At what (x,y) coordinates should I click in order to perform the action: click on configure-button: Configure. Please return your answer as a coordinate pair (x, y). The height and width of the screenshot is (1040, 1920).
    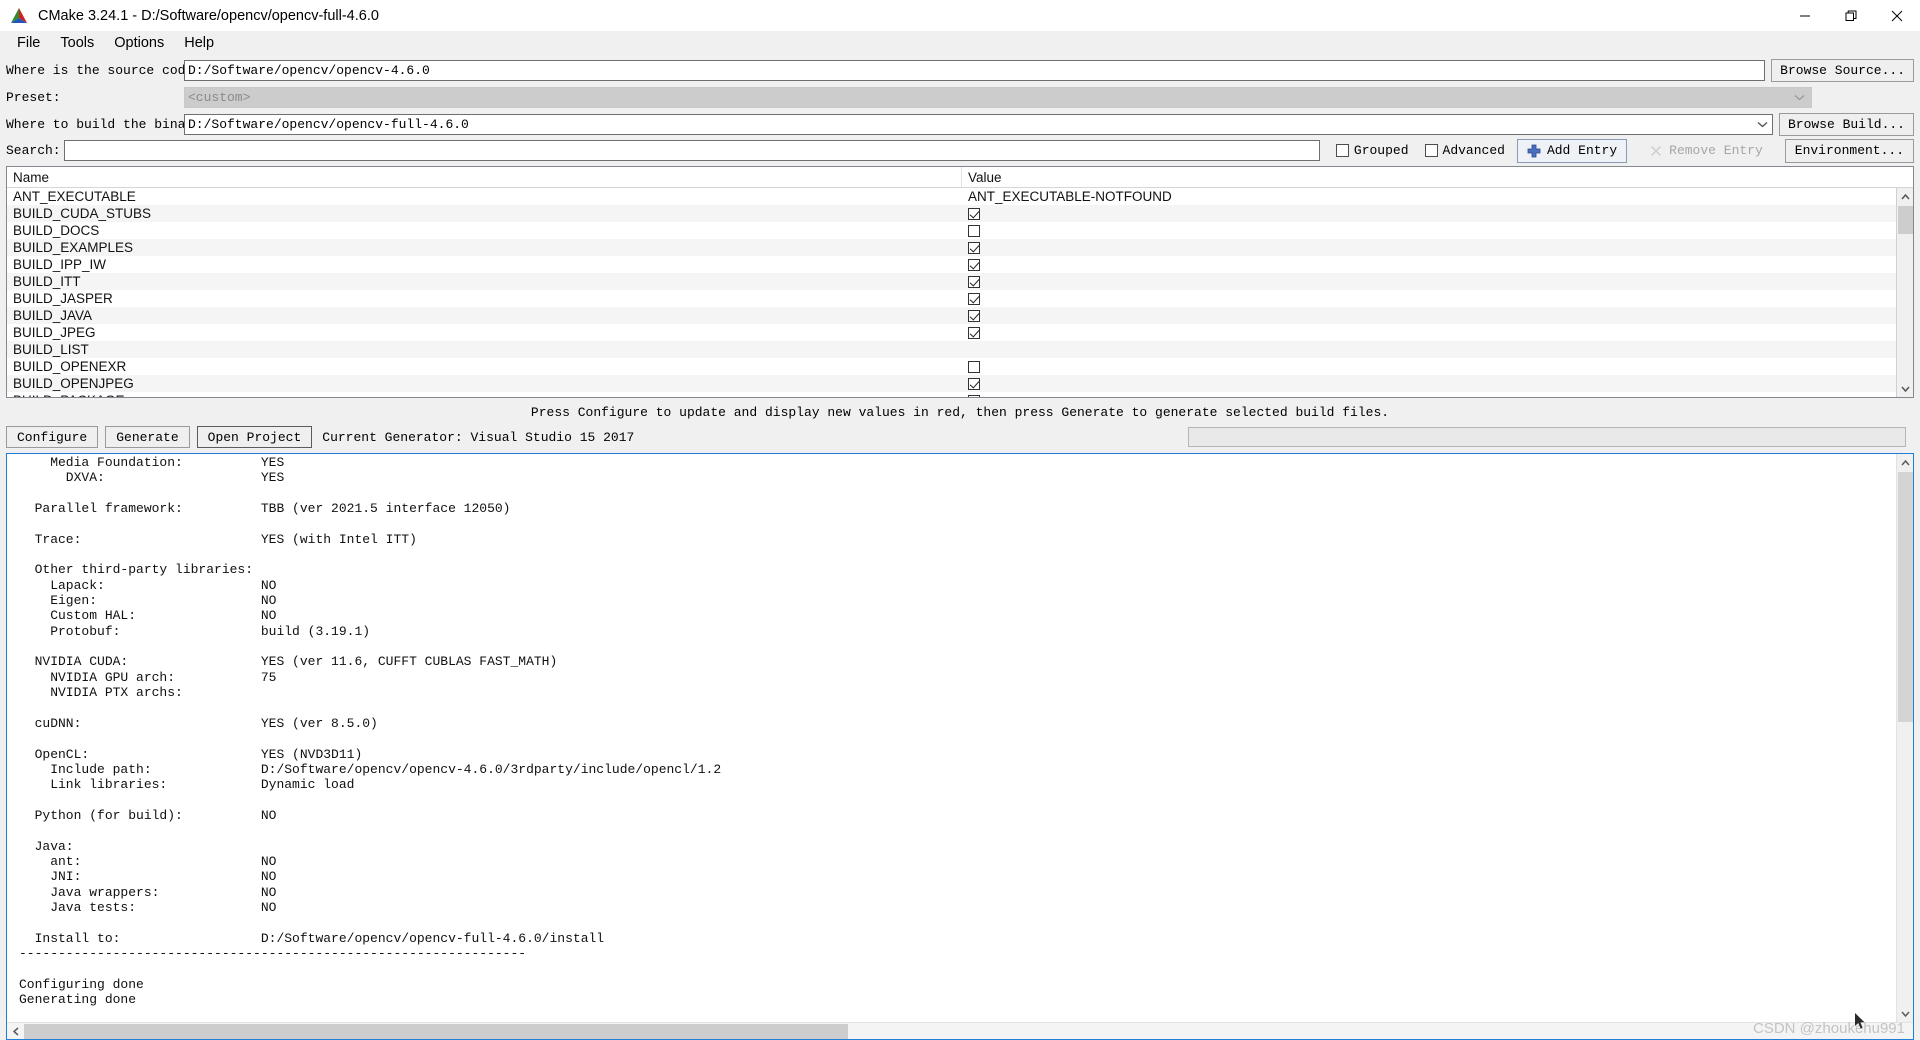
    Looking at the image, I should click on (52, 437).